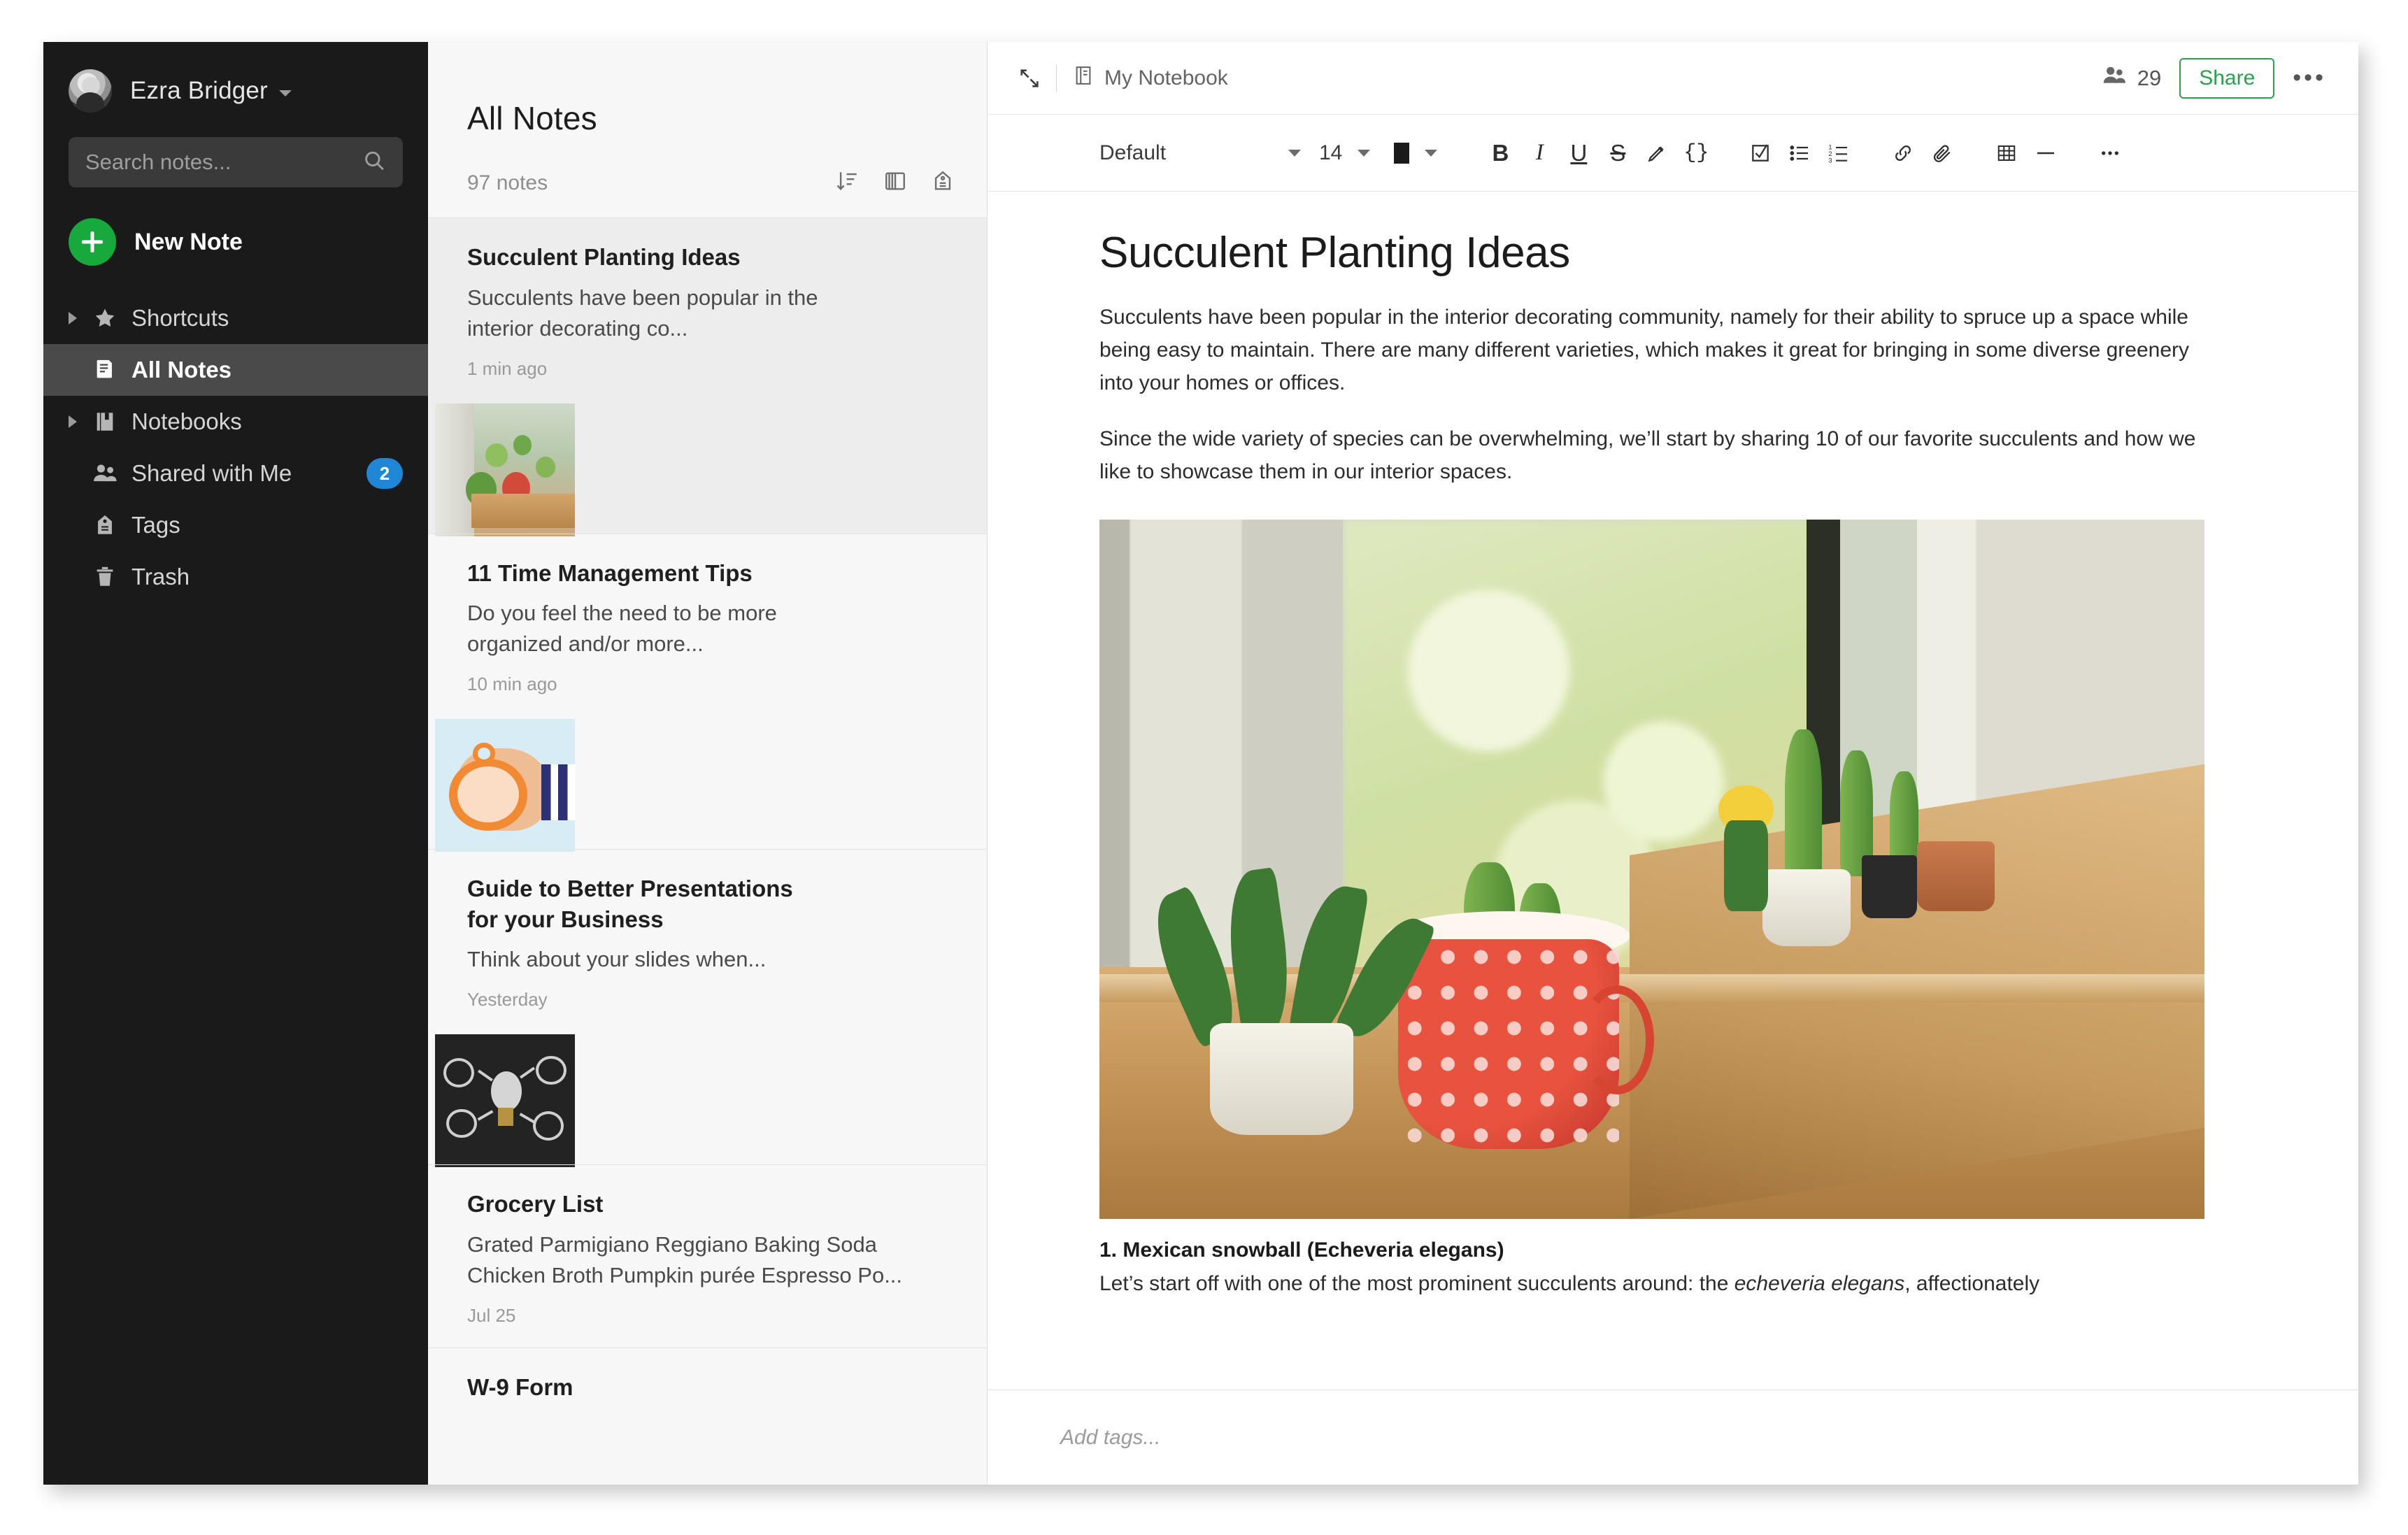 The height and width of the screenshot is (1535, 2408). Describe the element at coordinates (2131, 78) in the screenshot. I see `collaborators-indicator: 29` at that location.